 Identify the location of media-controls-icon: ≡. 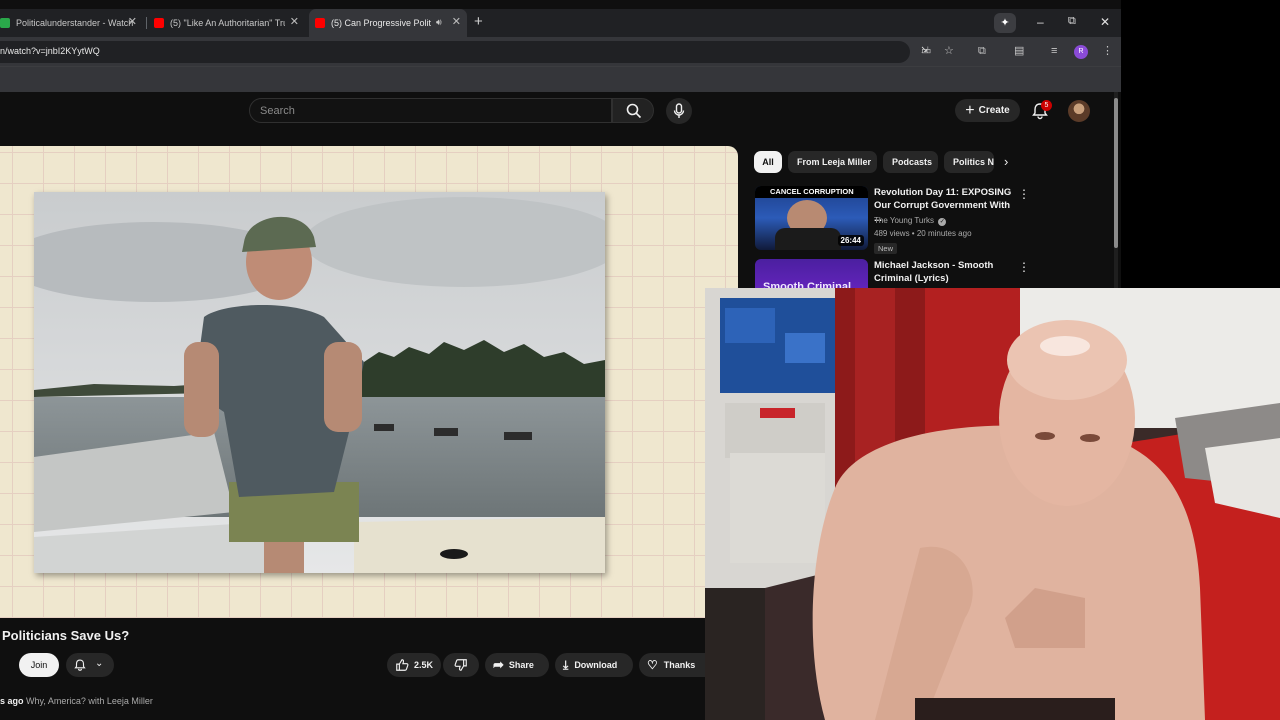
(1054, 51).